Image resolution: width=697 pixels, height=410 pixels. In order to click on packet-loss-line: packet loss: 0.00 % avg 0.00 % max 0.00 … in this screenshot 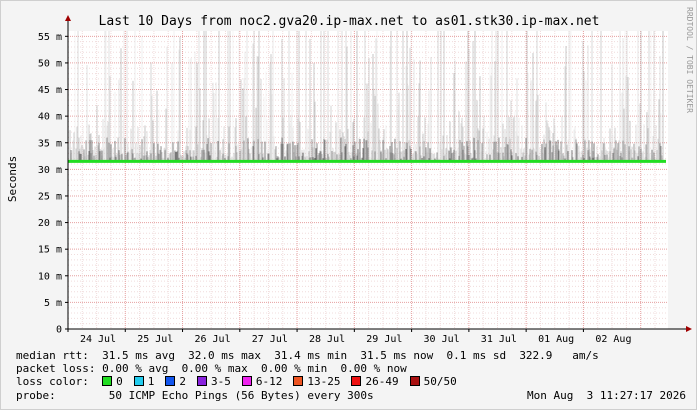, I will do `click(211, 368)`.